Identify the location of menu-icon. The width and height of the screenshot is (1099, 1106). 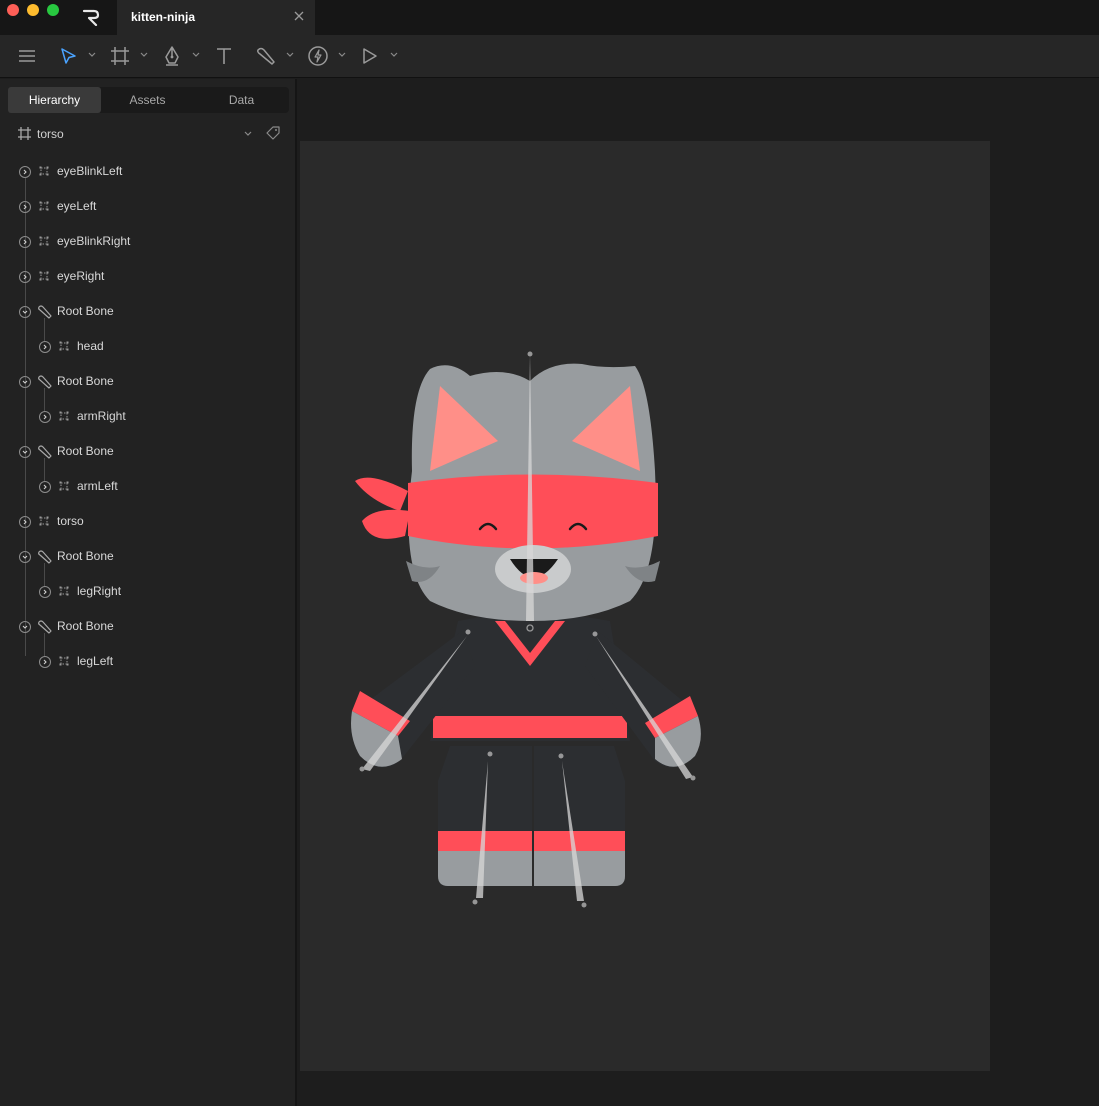
(27, 56).